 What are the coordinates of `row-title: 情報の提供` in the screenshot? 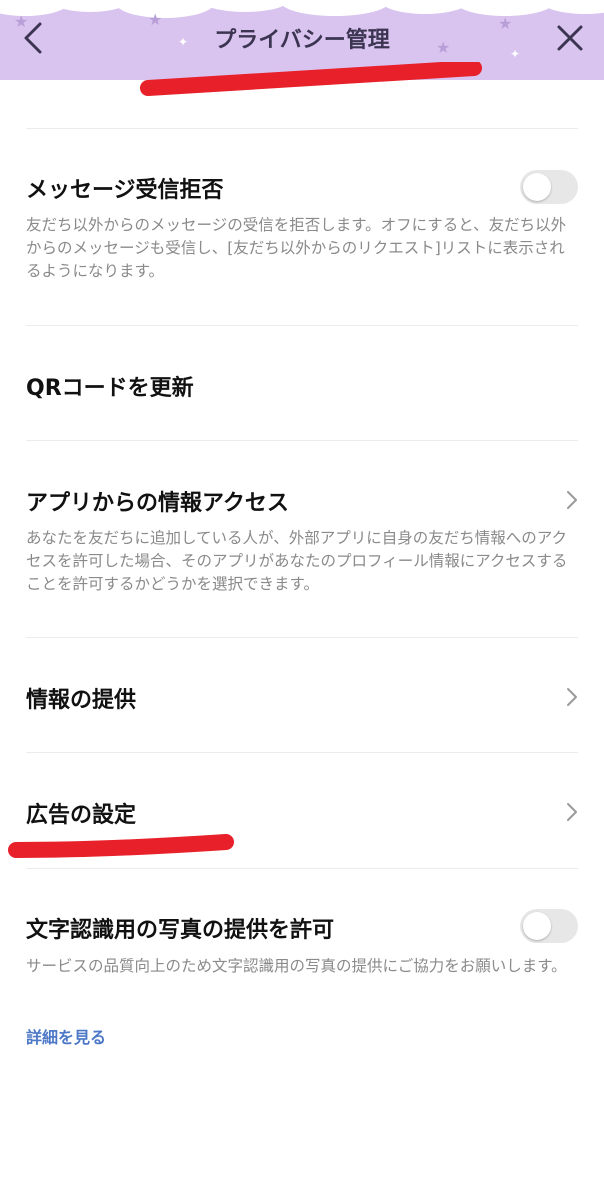 It's located at (81, 700).